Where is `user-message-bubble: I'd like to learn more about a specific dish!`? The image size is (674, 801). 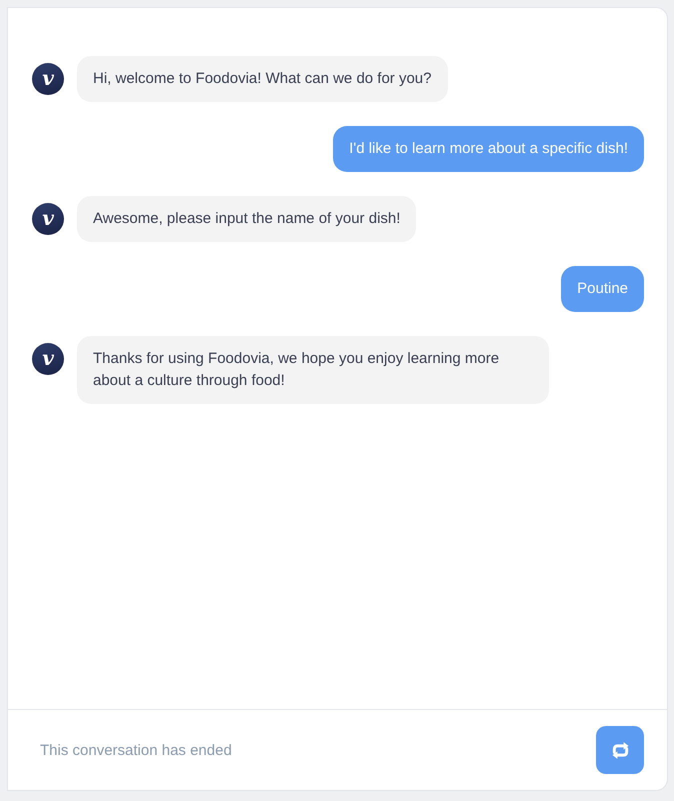 user-message-bubble: I'd like to learn more about a specific dish! is located at coordinates (488, 149).